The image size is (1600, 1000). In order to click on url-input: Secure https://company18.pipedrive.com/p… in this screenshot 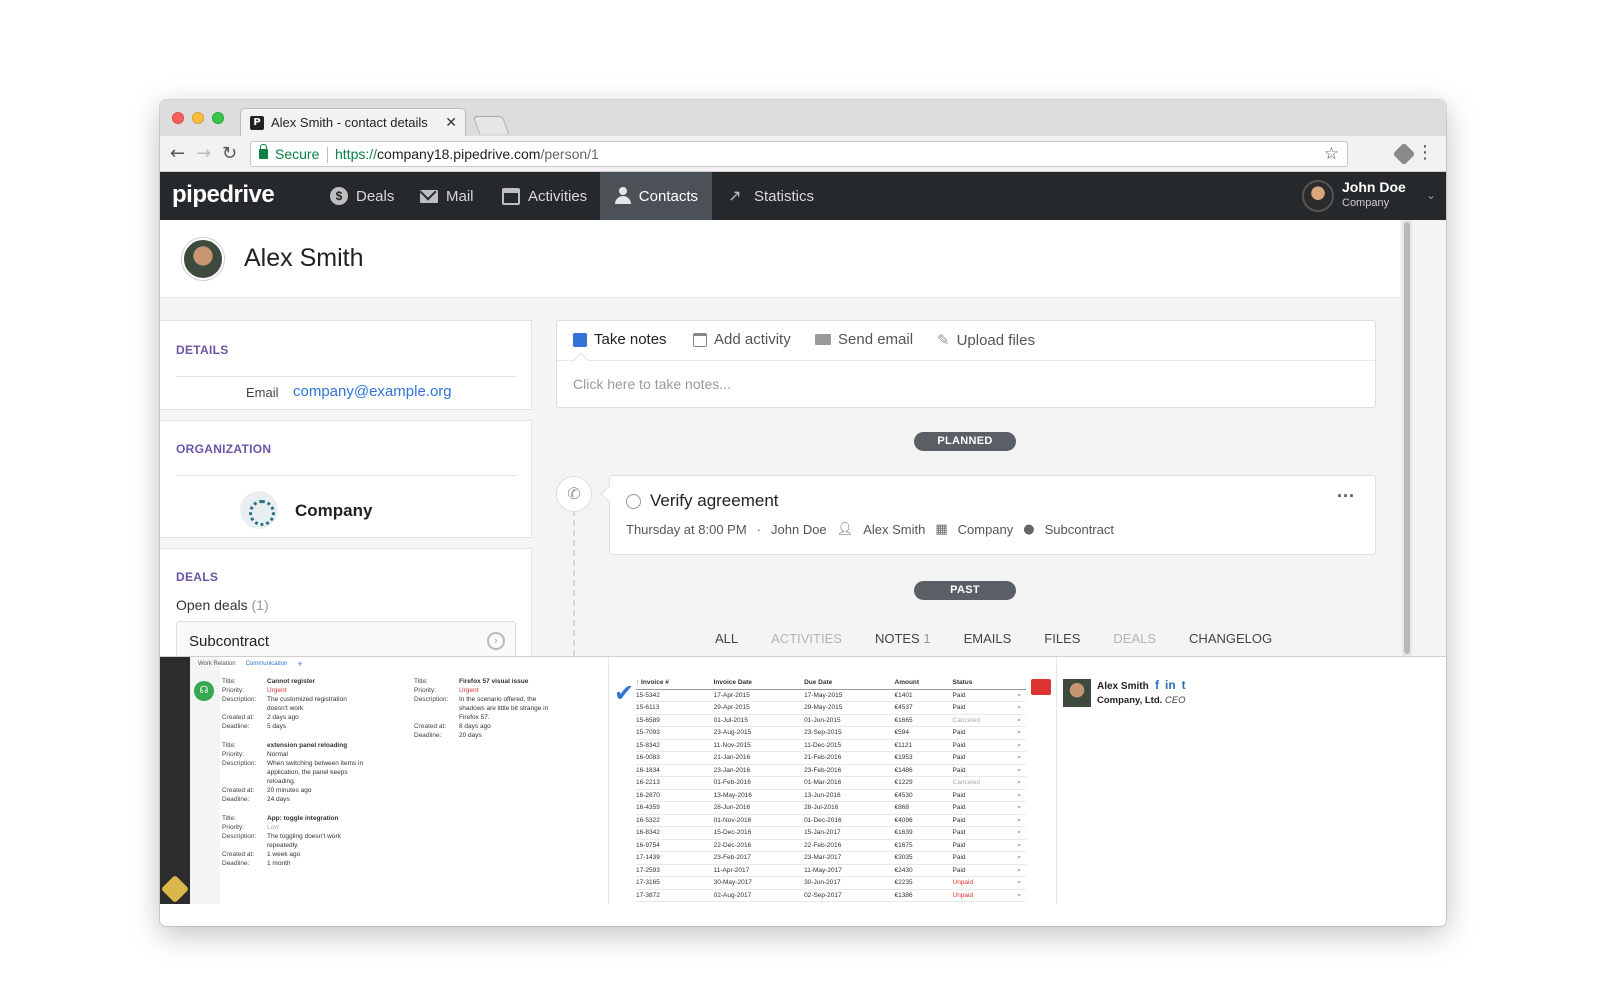, I will do `click(799, 154)`.